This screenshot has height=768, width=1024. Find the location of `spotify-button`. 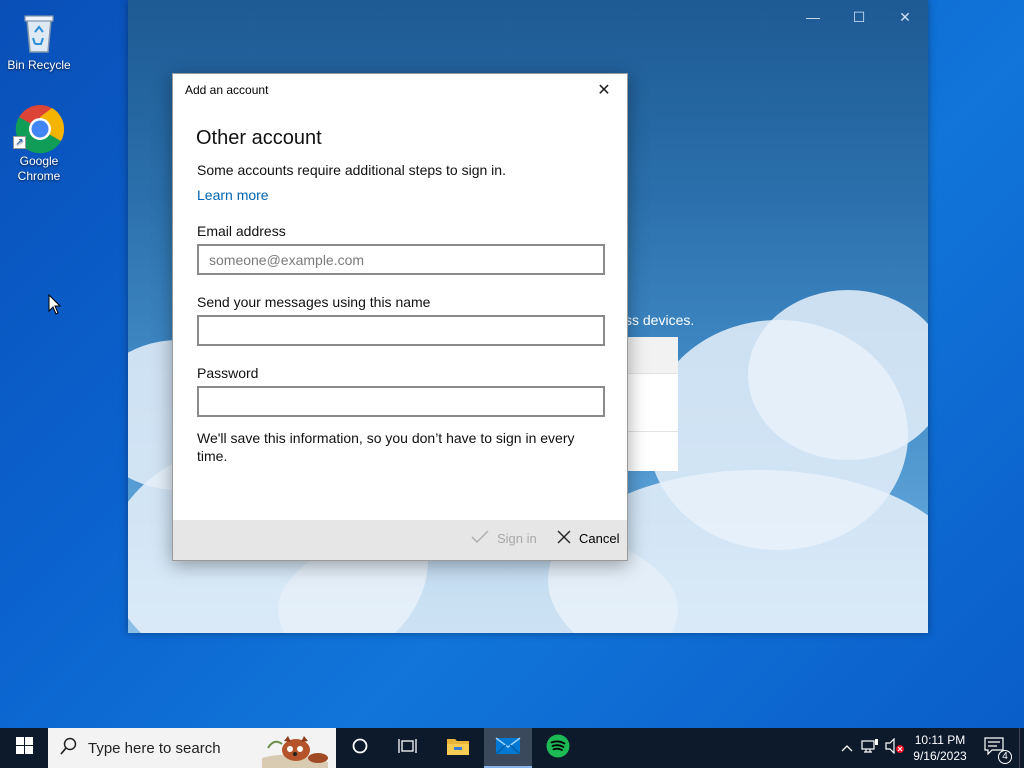

spotify-button is located at coordinates (558, 748).